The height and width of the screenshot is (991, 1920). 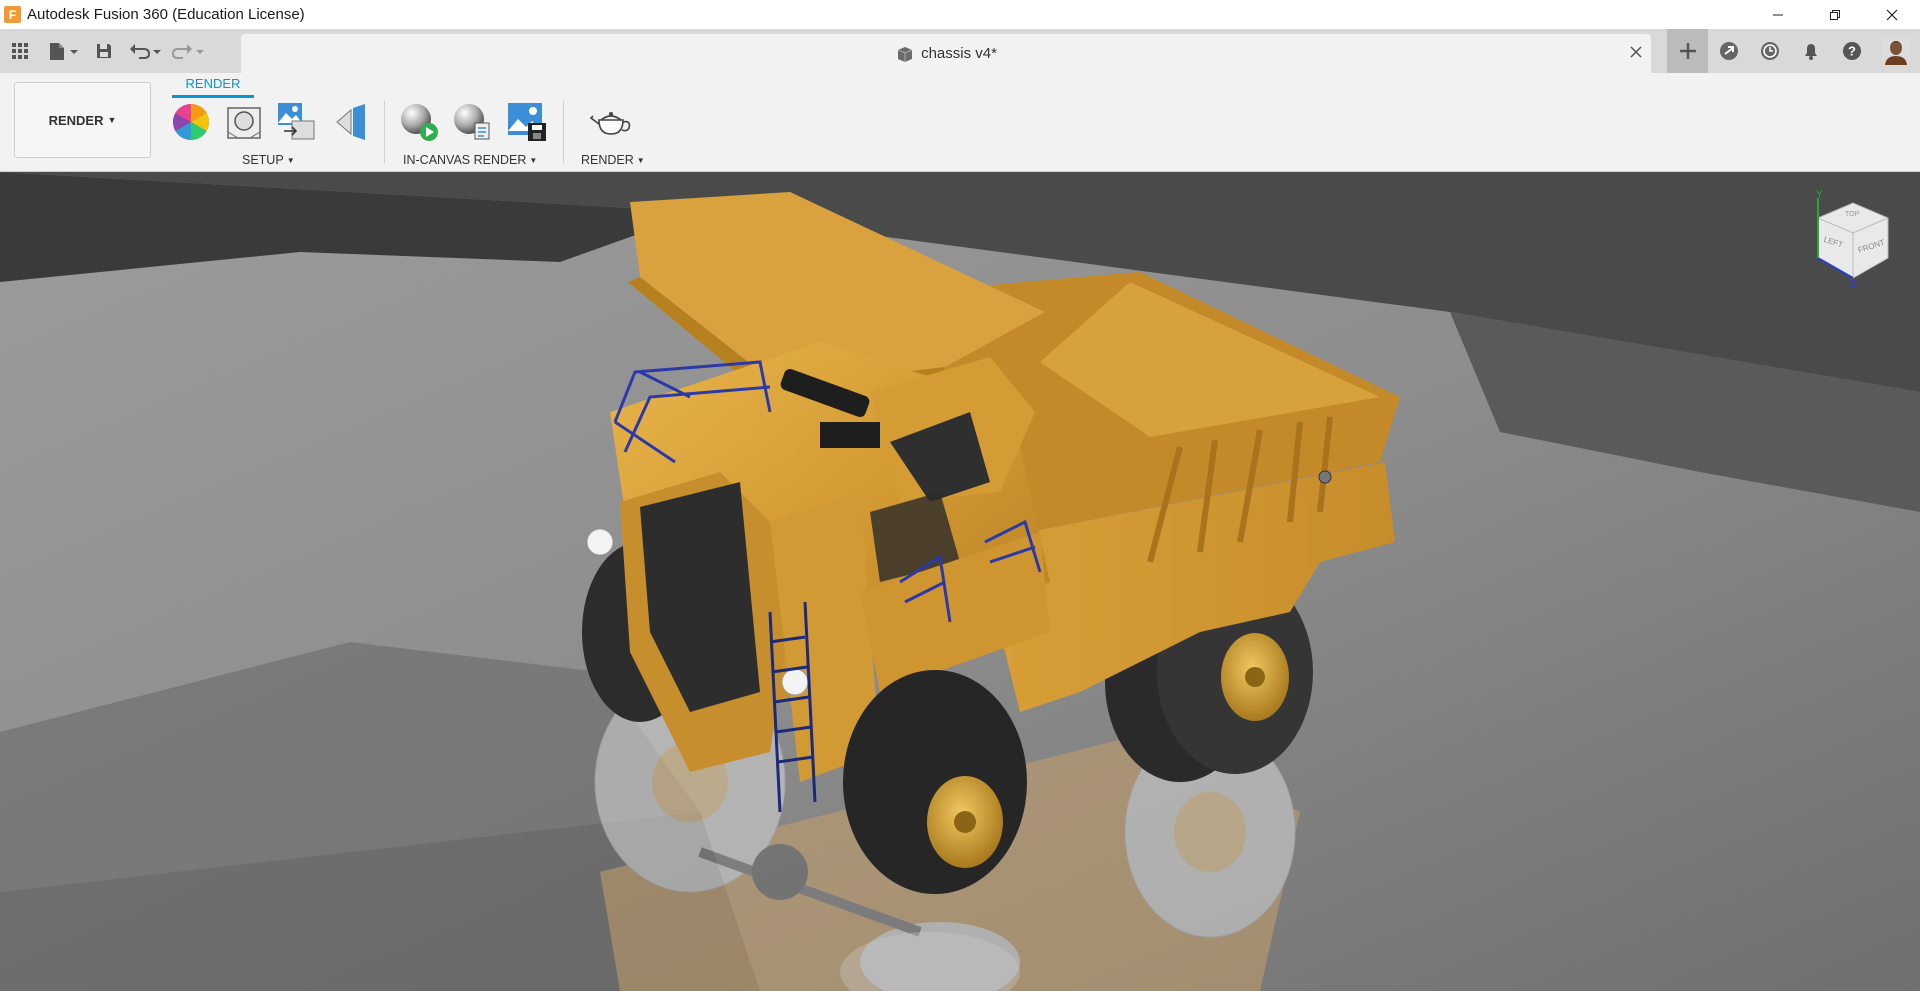 I want to click on file-menu-button, so click(x=63, y=51).